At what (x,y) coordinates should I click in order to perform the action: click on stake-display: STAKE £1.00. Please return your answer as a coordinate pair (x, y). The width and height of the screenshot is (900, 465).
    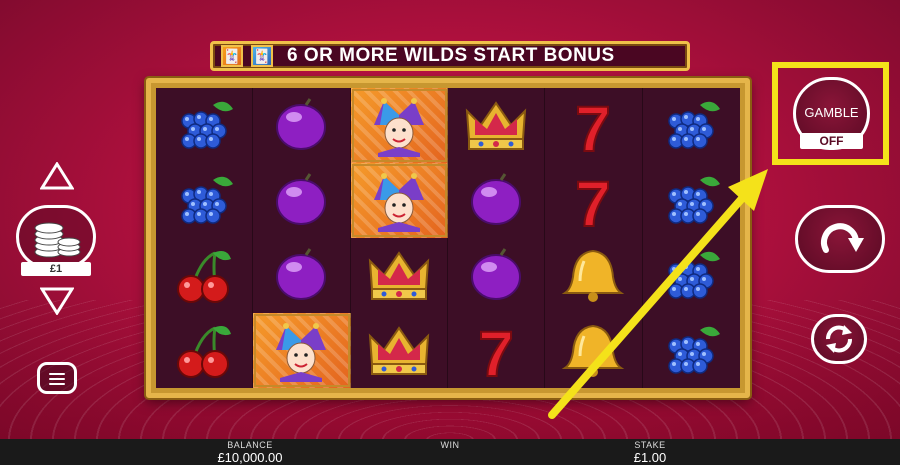
    Looking at the image, I should click on (650, 452).